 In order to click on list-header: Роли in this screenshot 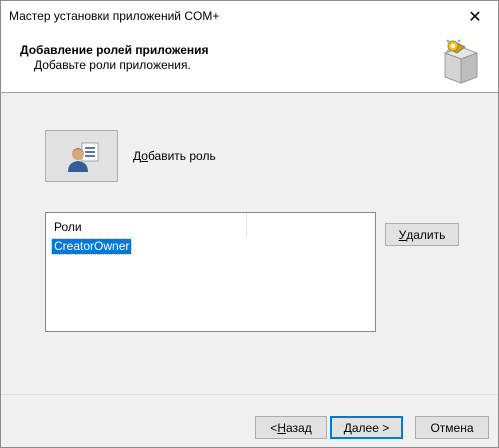, I will do `click(210, 225)`.